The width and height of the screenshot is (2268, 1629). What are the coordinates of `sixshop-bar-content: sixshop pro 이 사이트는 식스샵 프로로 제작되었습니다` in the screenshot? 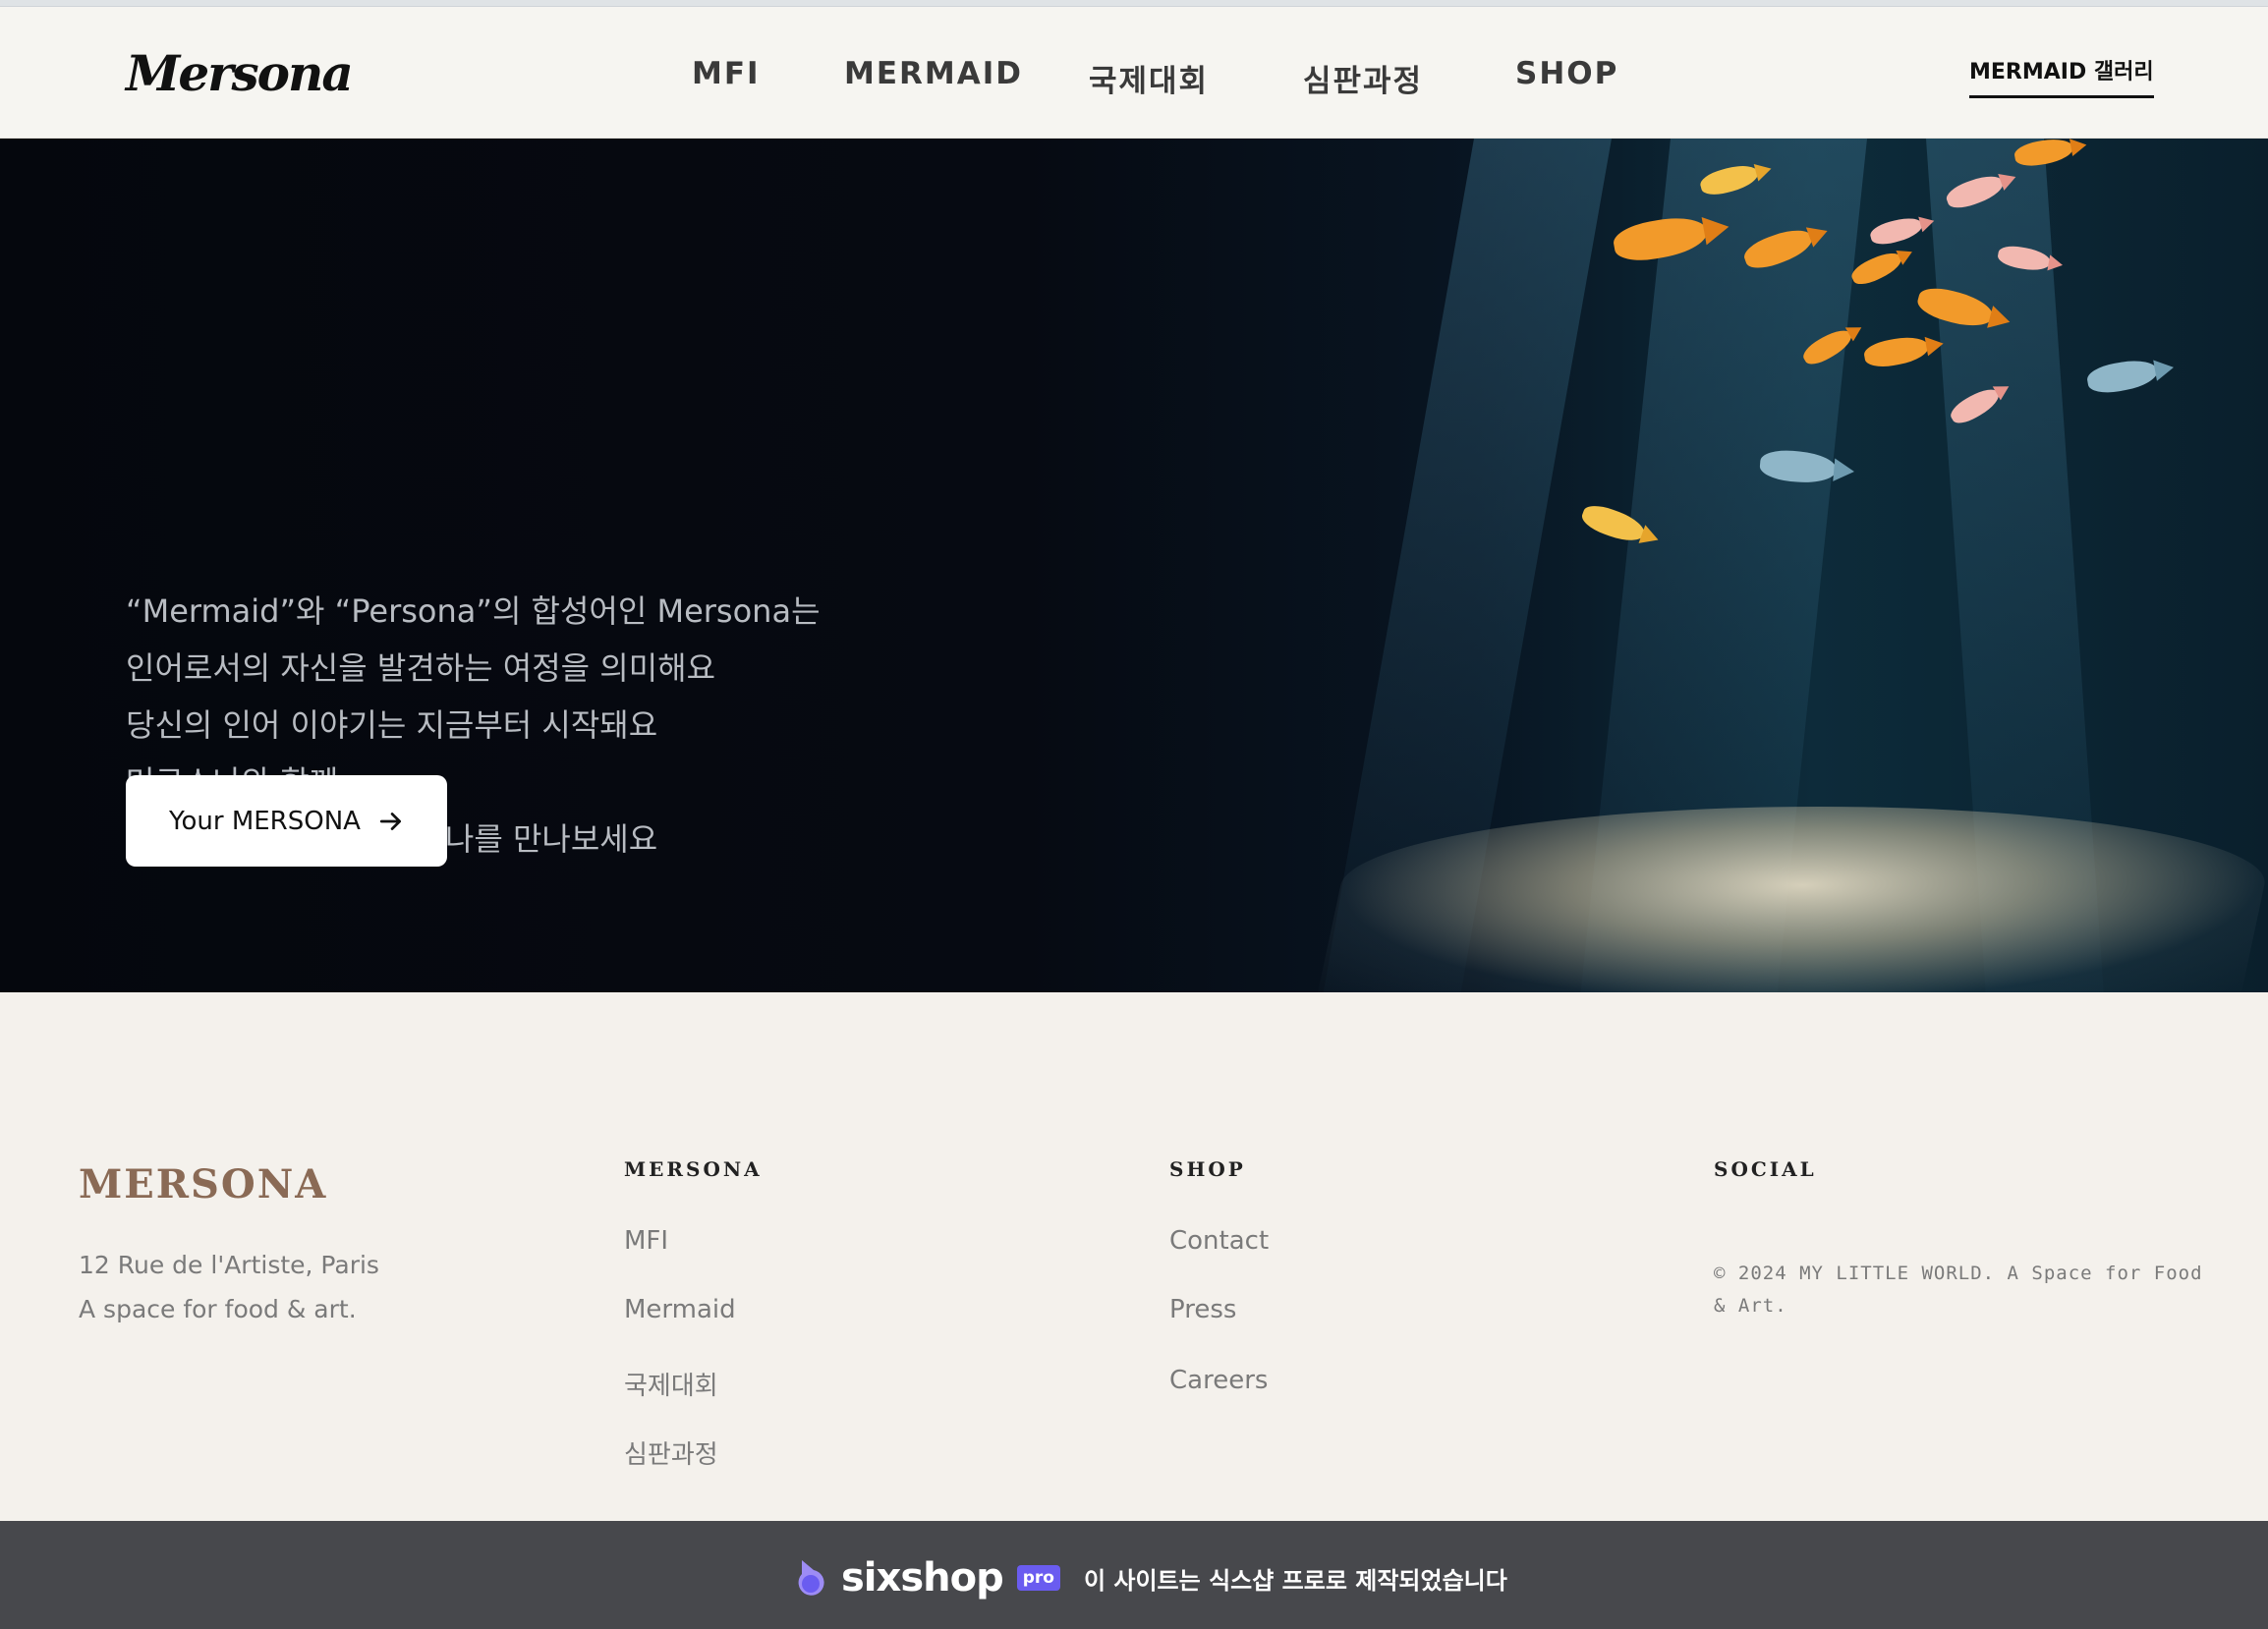 It's located at (1151, 1578).